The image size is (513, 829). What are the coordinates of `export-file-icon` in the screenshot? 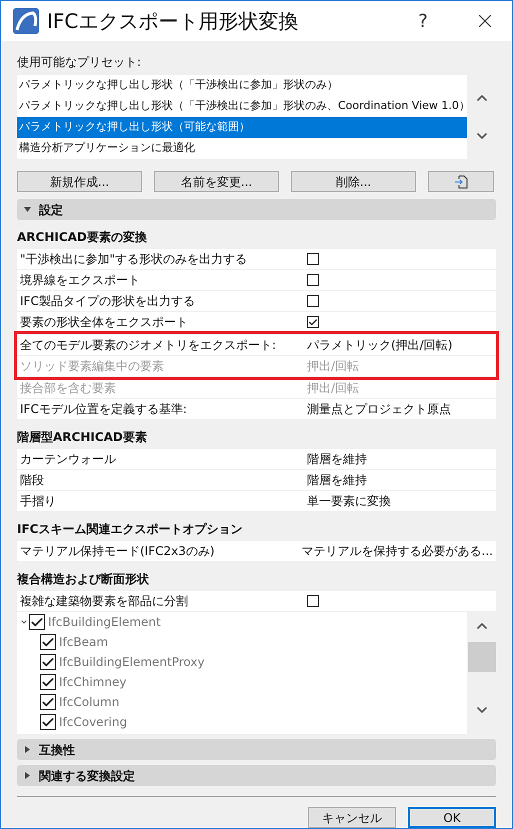 It's located at (461, 181).